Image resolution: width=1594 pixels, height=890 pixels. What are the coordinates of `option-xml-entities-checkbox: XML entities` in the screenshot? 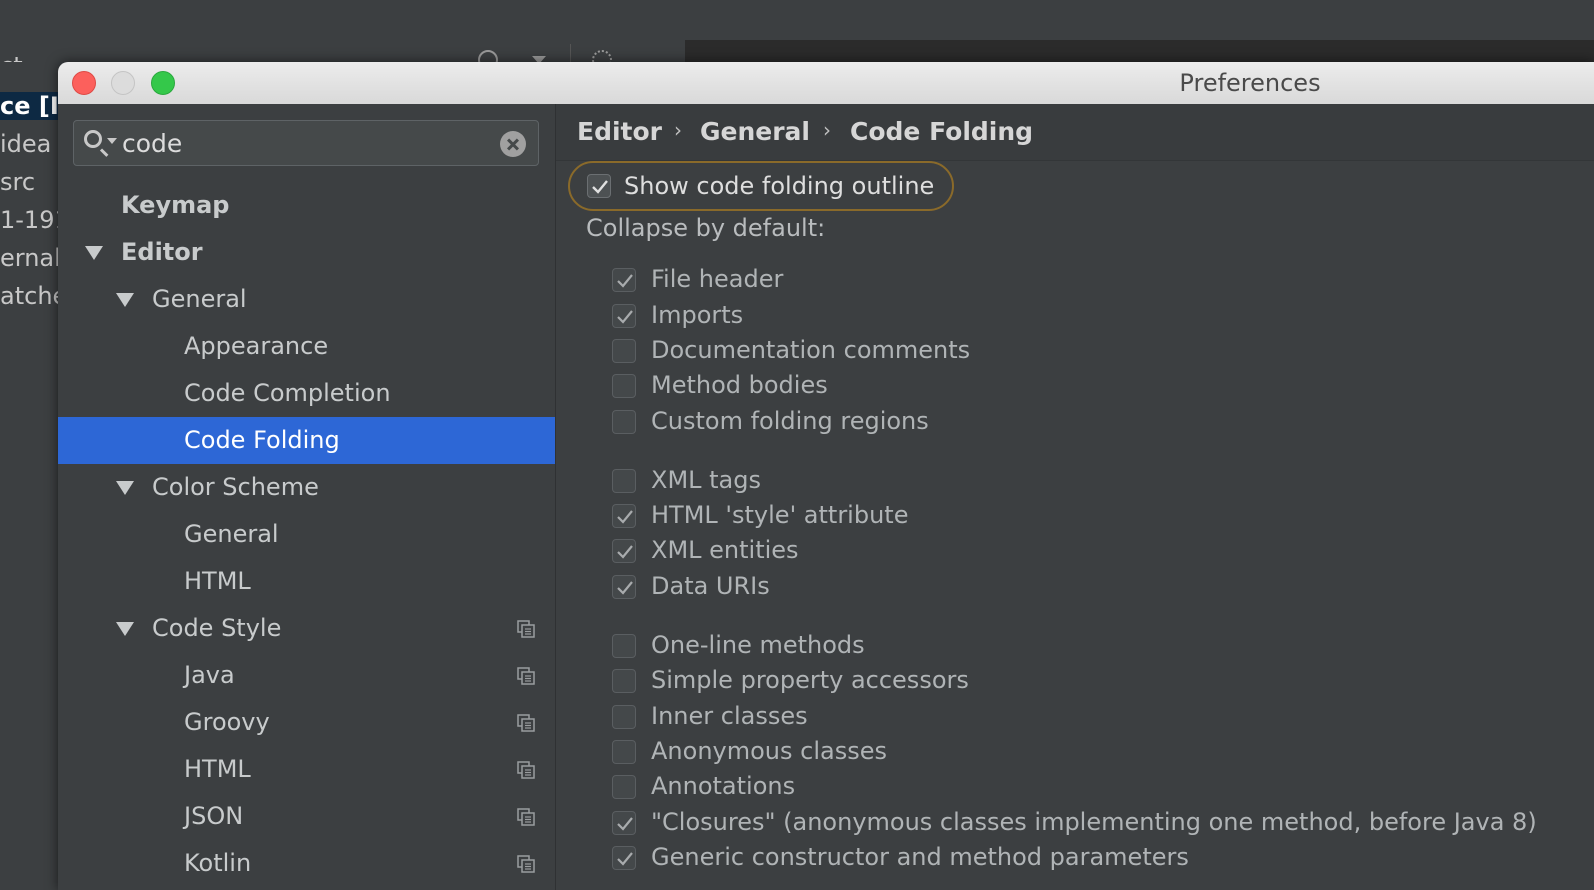 It's located at (1071, 554).